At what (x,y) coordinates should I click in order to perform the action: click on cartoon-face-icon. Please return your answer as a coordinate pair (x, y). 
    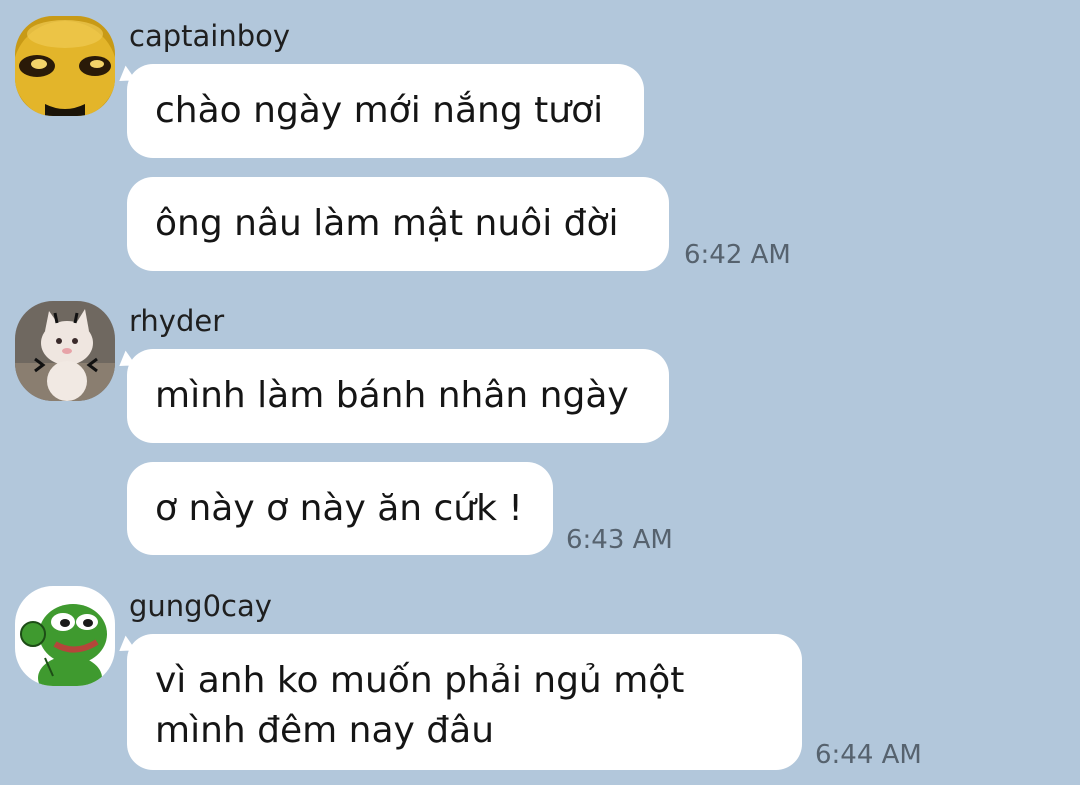
    Looking at the image, I should click on (65, 66).